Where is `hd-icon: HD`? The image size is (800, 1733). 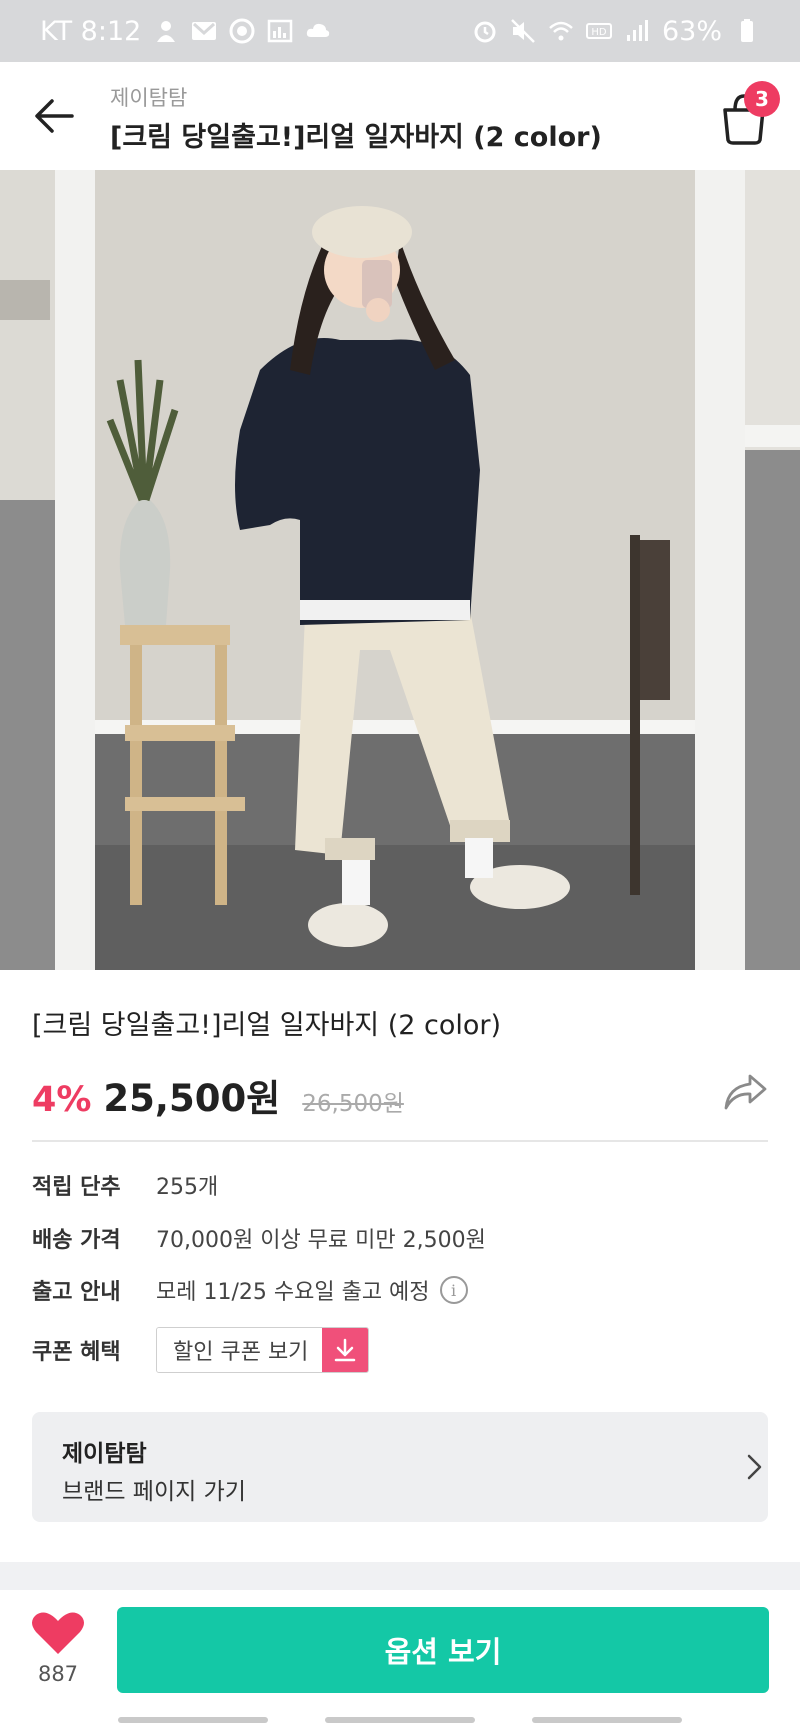 hd-icon: HD is located at coordinates (598, 31).